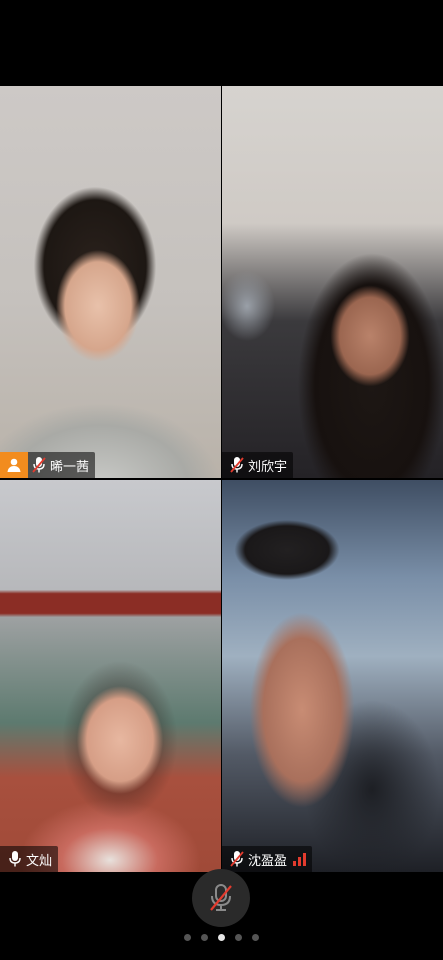 This screenshot has width=443, height=960. I want to click on person-icon, so click(14, 465).